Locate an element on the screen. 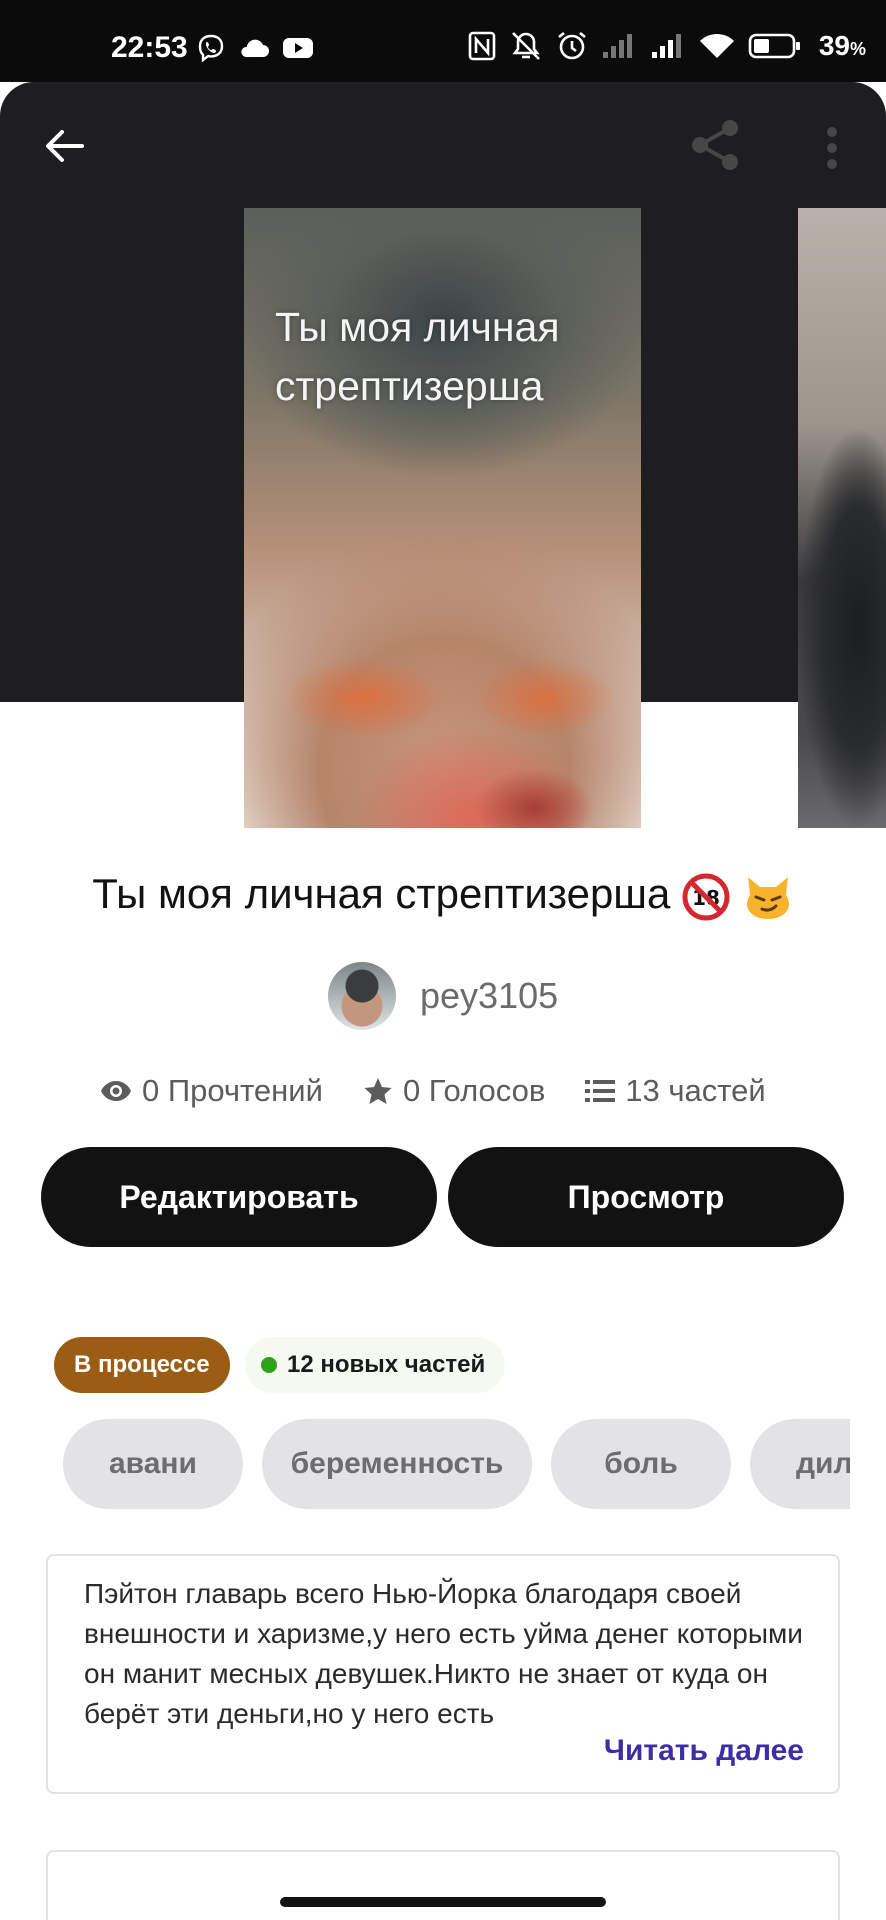 The width and height of the screenshot is (886, 1920). back-button is located at coordinates (64, 146).